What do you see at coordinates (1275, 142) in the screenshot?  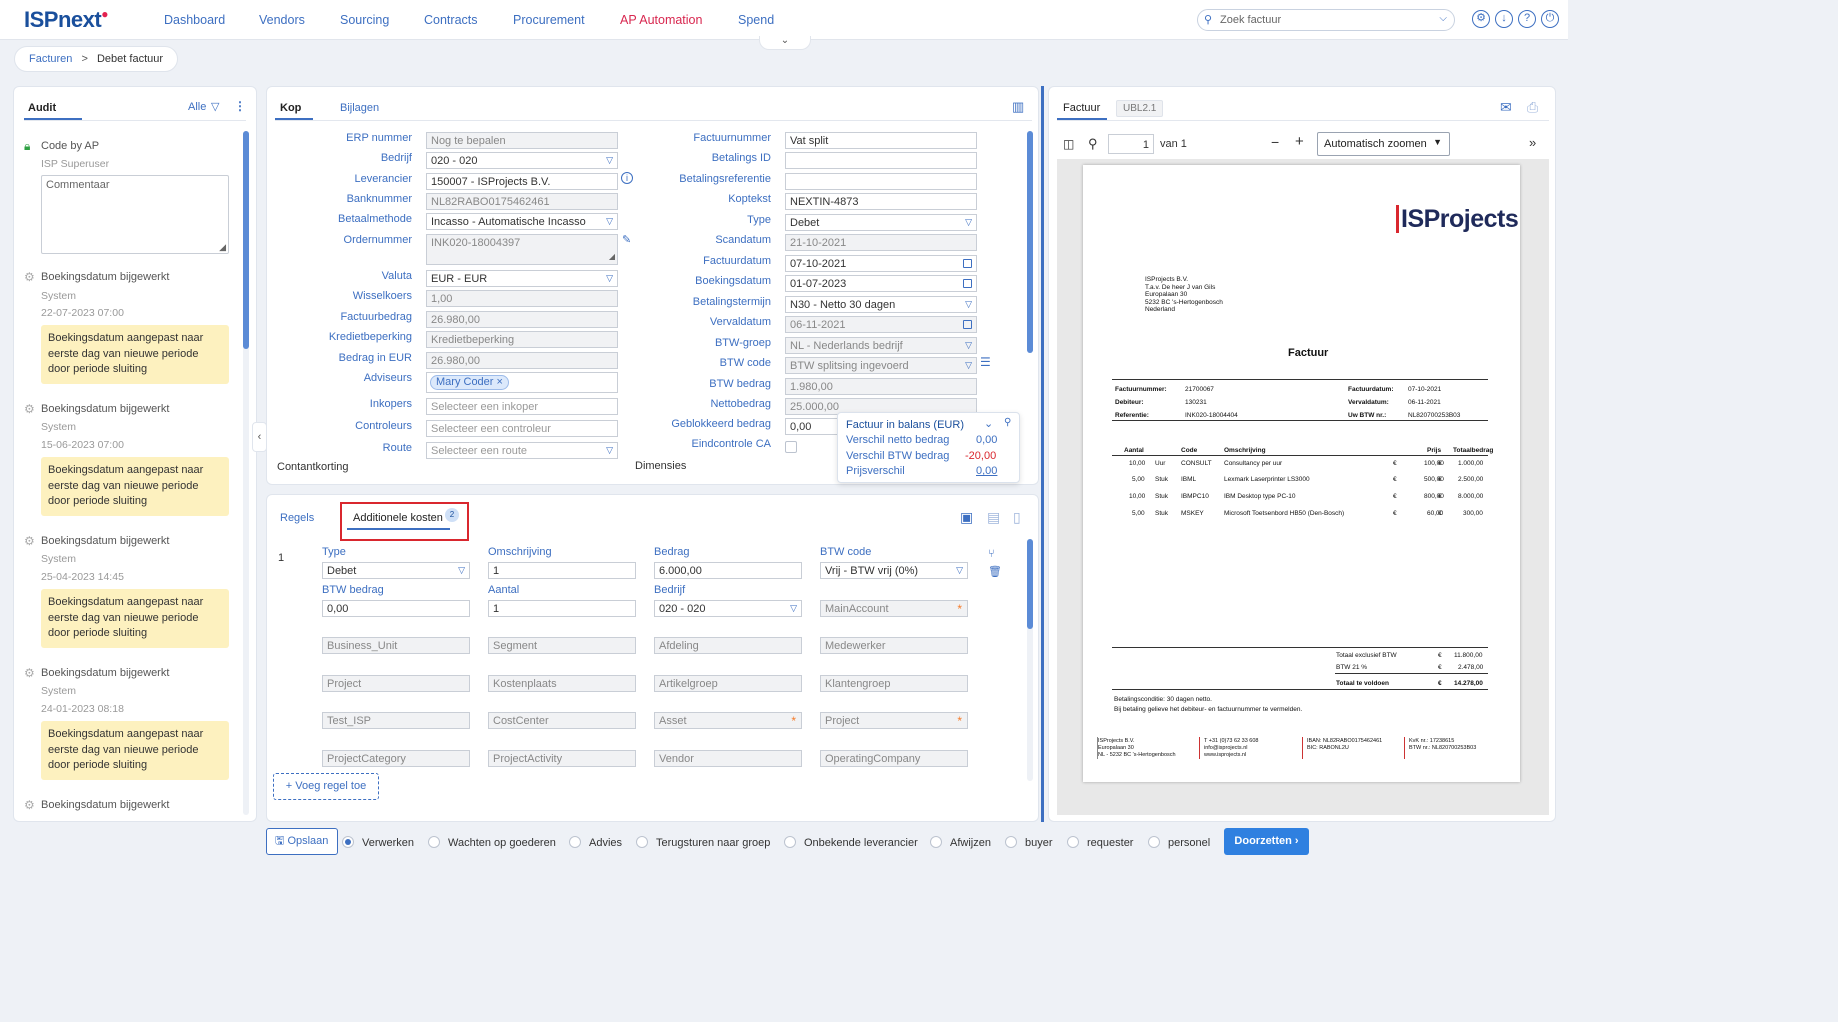 I see `zoom-out-icon: −` at bounding box center [1275, 142].